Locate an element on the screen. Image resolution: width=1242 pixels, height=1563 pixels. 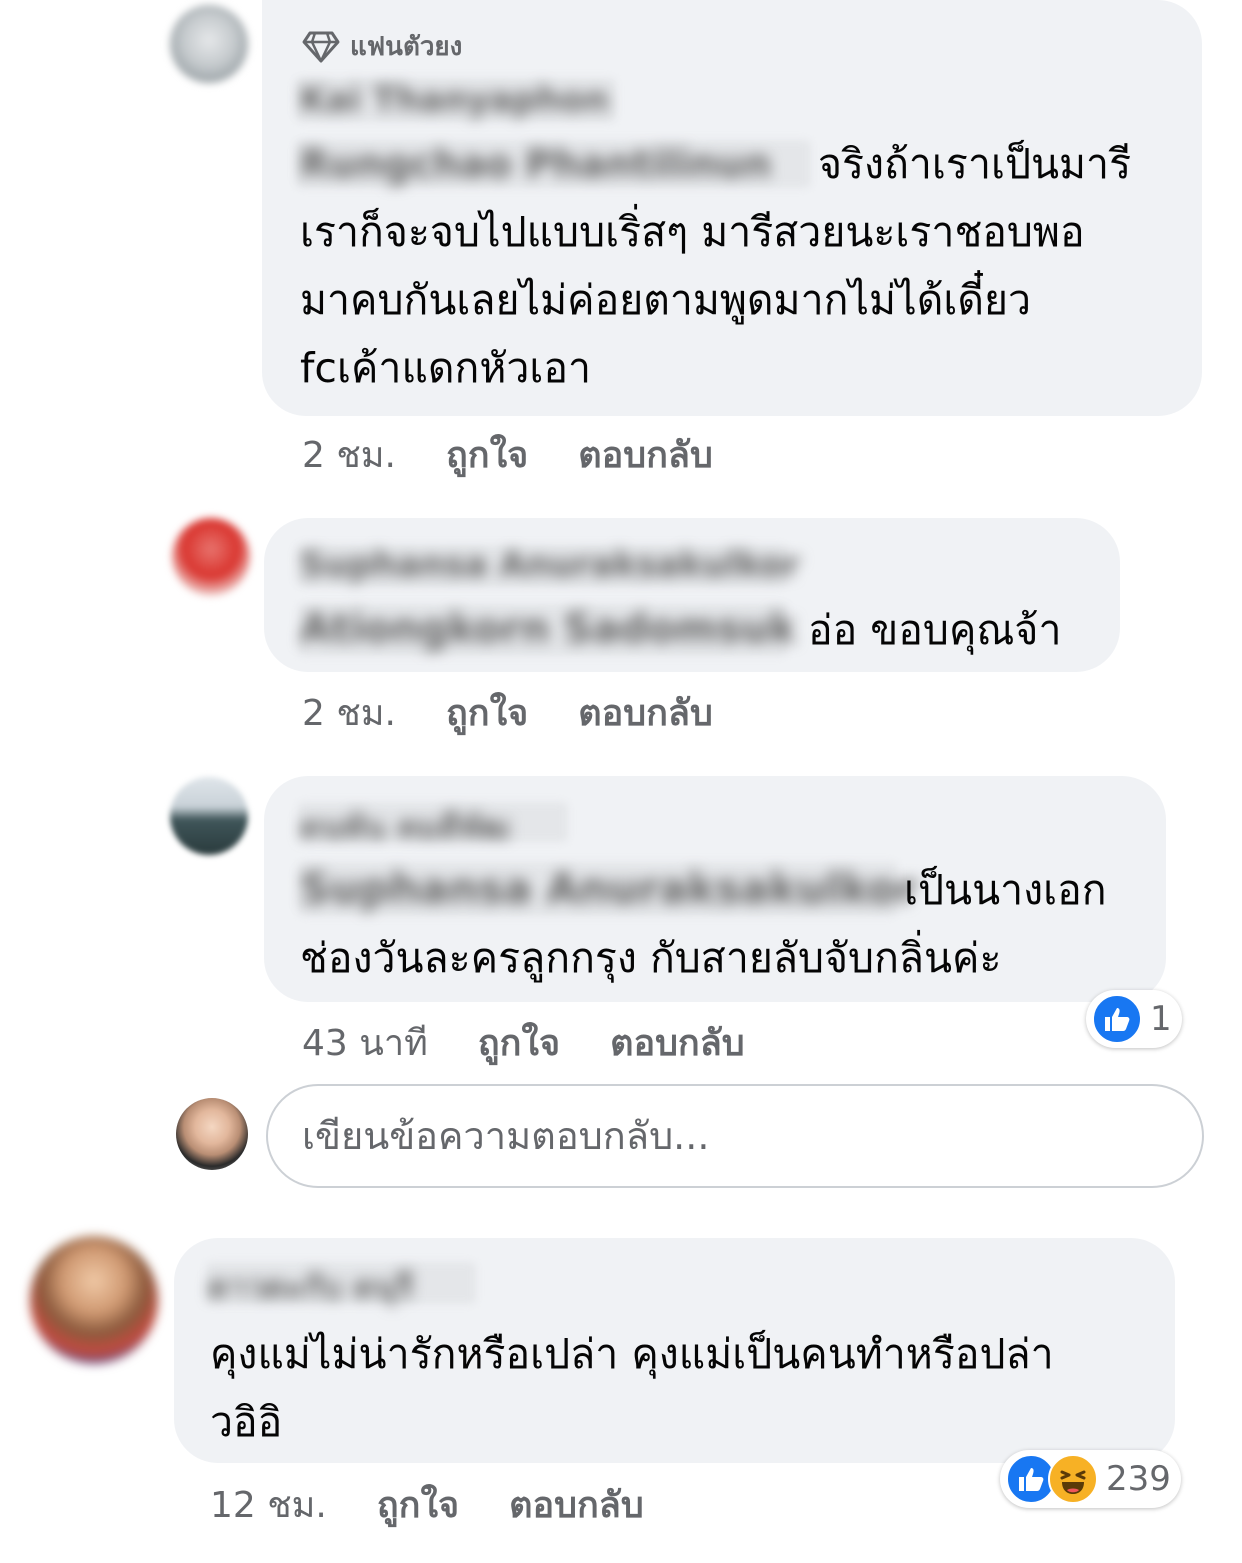
current-user-avatar is located at coordinates (212, 1134).